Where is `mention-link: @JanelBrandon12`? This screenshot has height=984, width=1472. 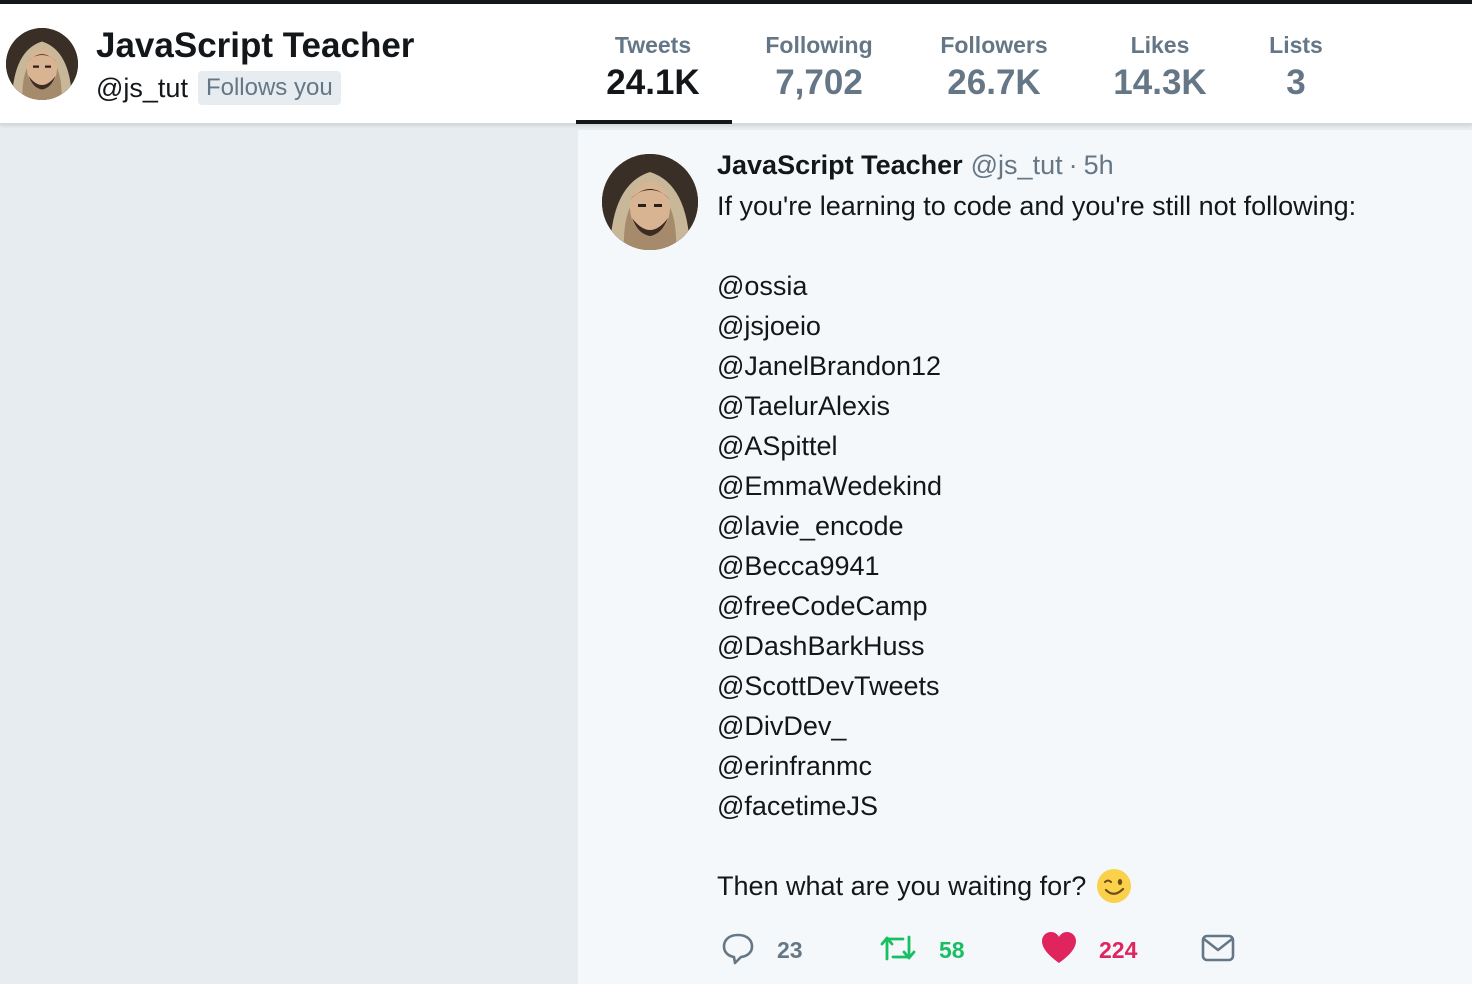
mention-link: @JanelBrandon12 is located at coordinates (1087, 366).